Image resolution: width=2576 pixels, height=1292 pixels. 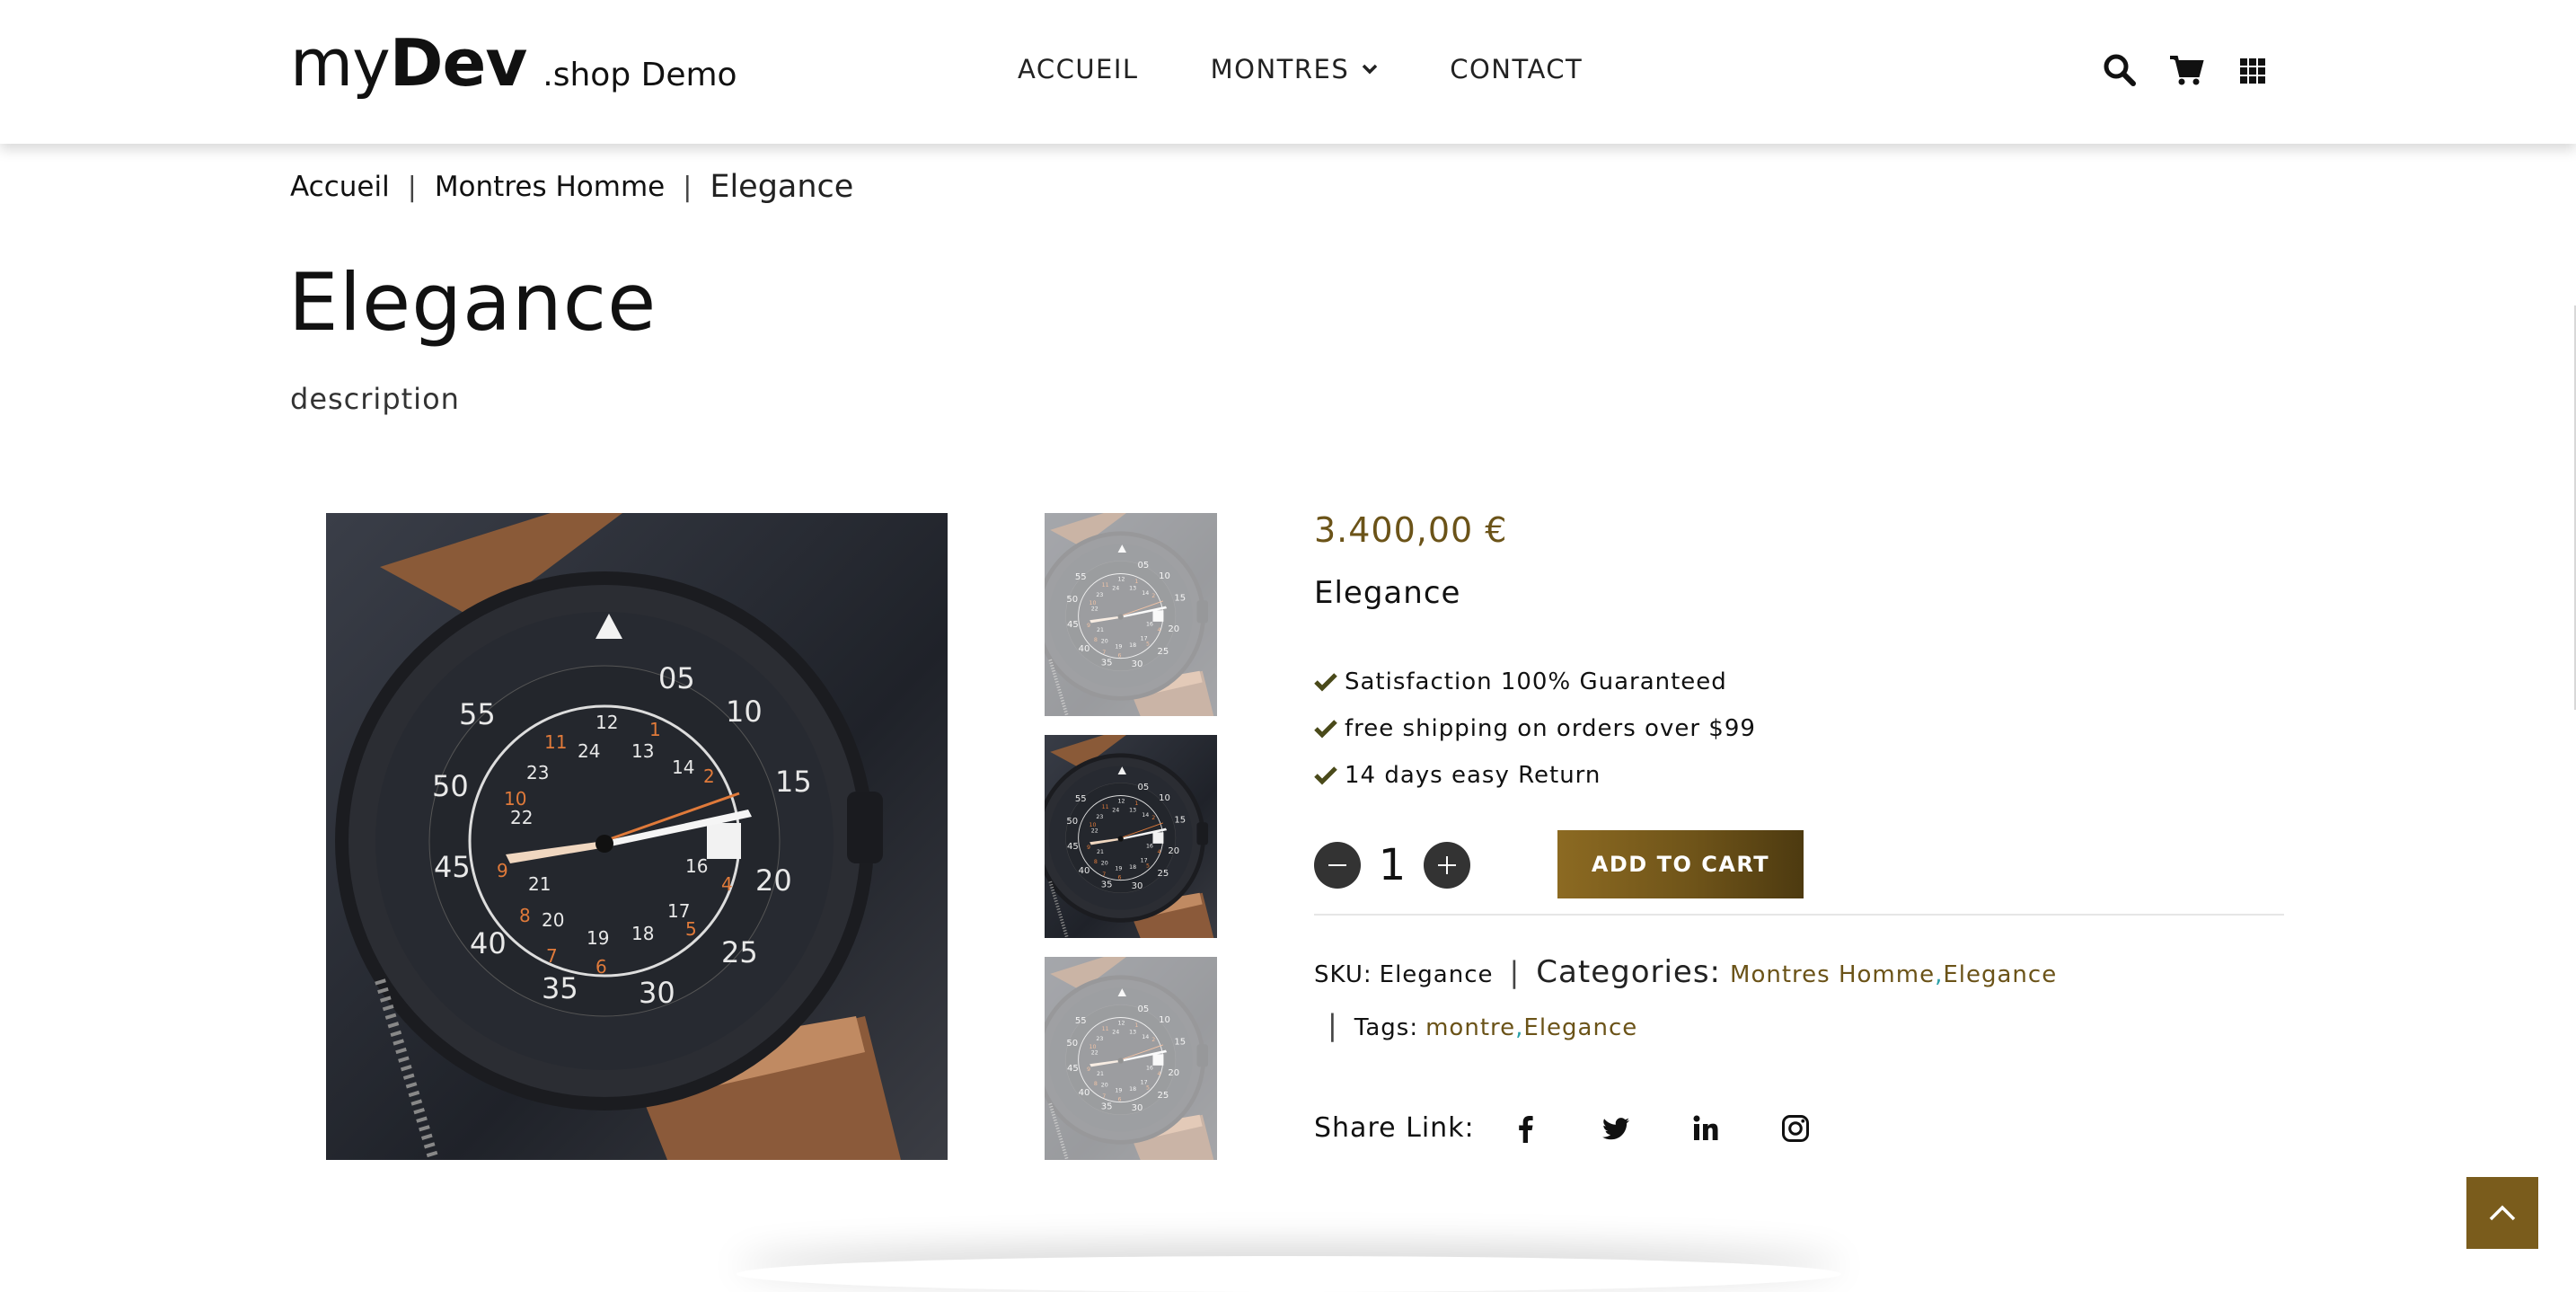 What do you see at coordinates (340, 187) in the screenshot?
I see `breadcrumb-accueil: Accueil` at bounding box center [340, 187].